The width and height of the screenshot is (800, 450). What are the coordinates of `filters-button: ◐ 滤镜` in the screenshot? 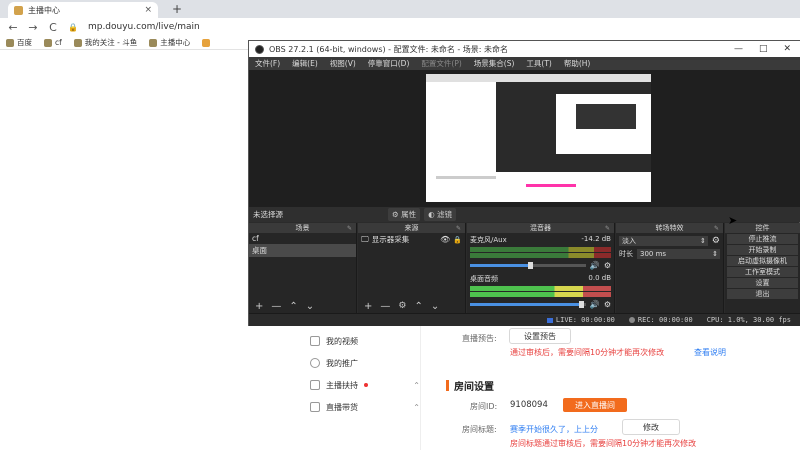 It's located at (440, 214).